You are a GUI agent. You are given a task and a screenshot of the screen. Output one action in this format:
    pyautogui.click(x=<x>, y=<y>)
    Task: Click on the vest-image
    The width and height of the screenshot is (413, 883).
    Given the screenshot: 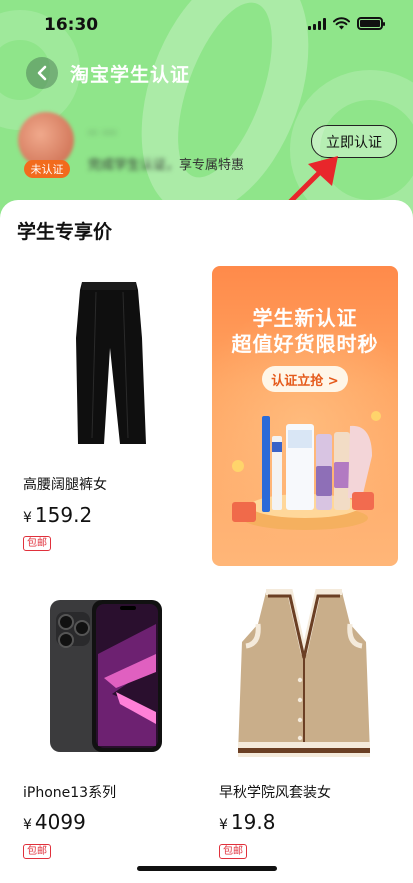 What is the action you would take?
    pyautogui.click(x=304, y=673)
    